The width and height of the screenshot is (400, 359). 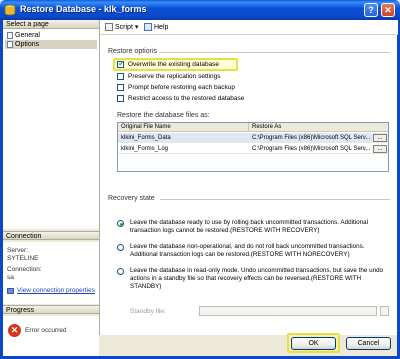 I want to click on column-header-original: Original File Name, so click(x=183, y=127).